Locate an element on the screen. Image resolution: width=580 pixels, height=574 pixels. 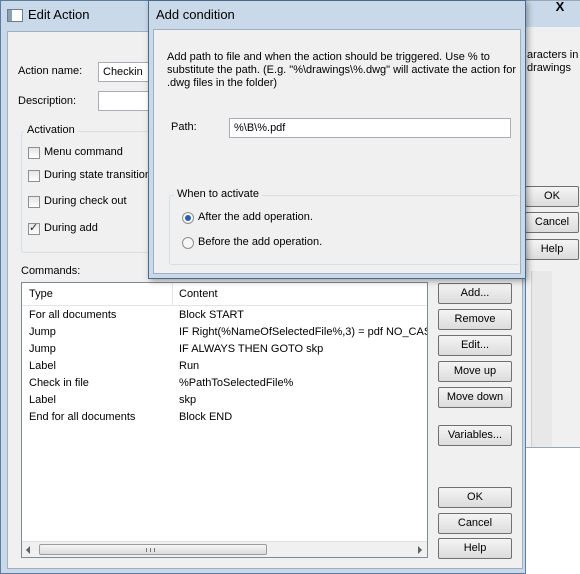
background-cancel-button: Cancel is located at coordinates (552, 222).